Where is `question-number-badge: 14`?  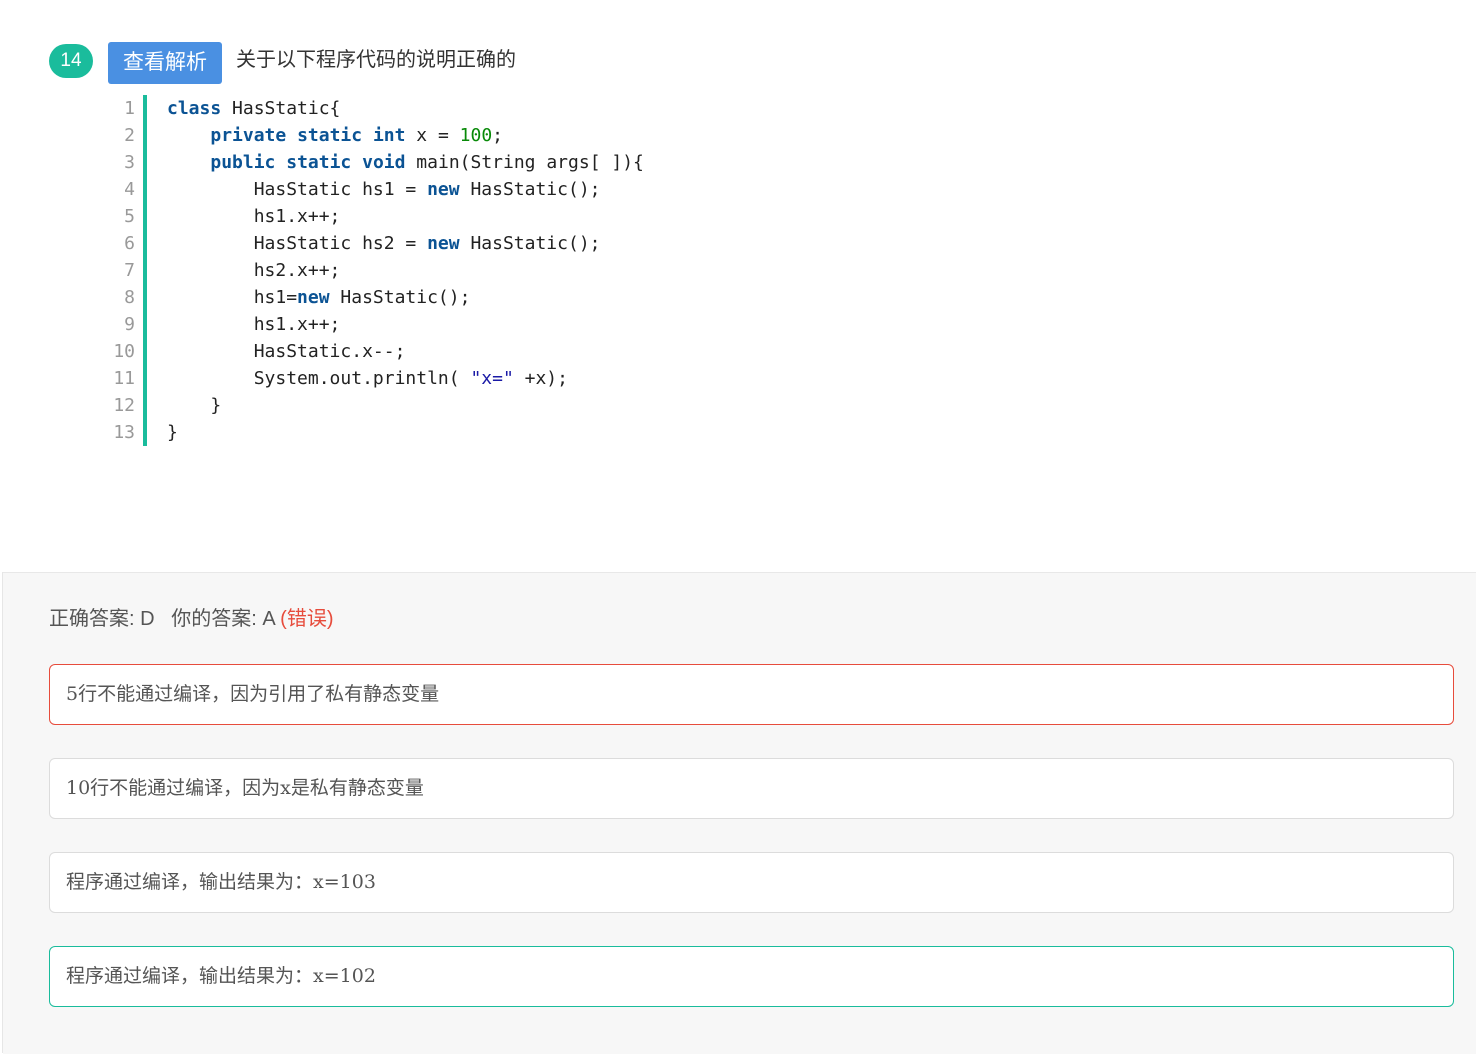
question-number-badge: 14 is located at coordinates (71, 61).